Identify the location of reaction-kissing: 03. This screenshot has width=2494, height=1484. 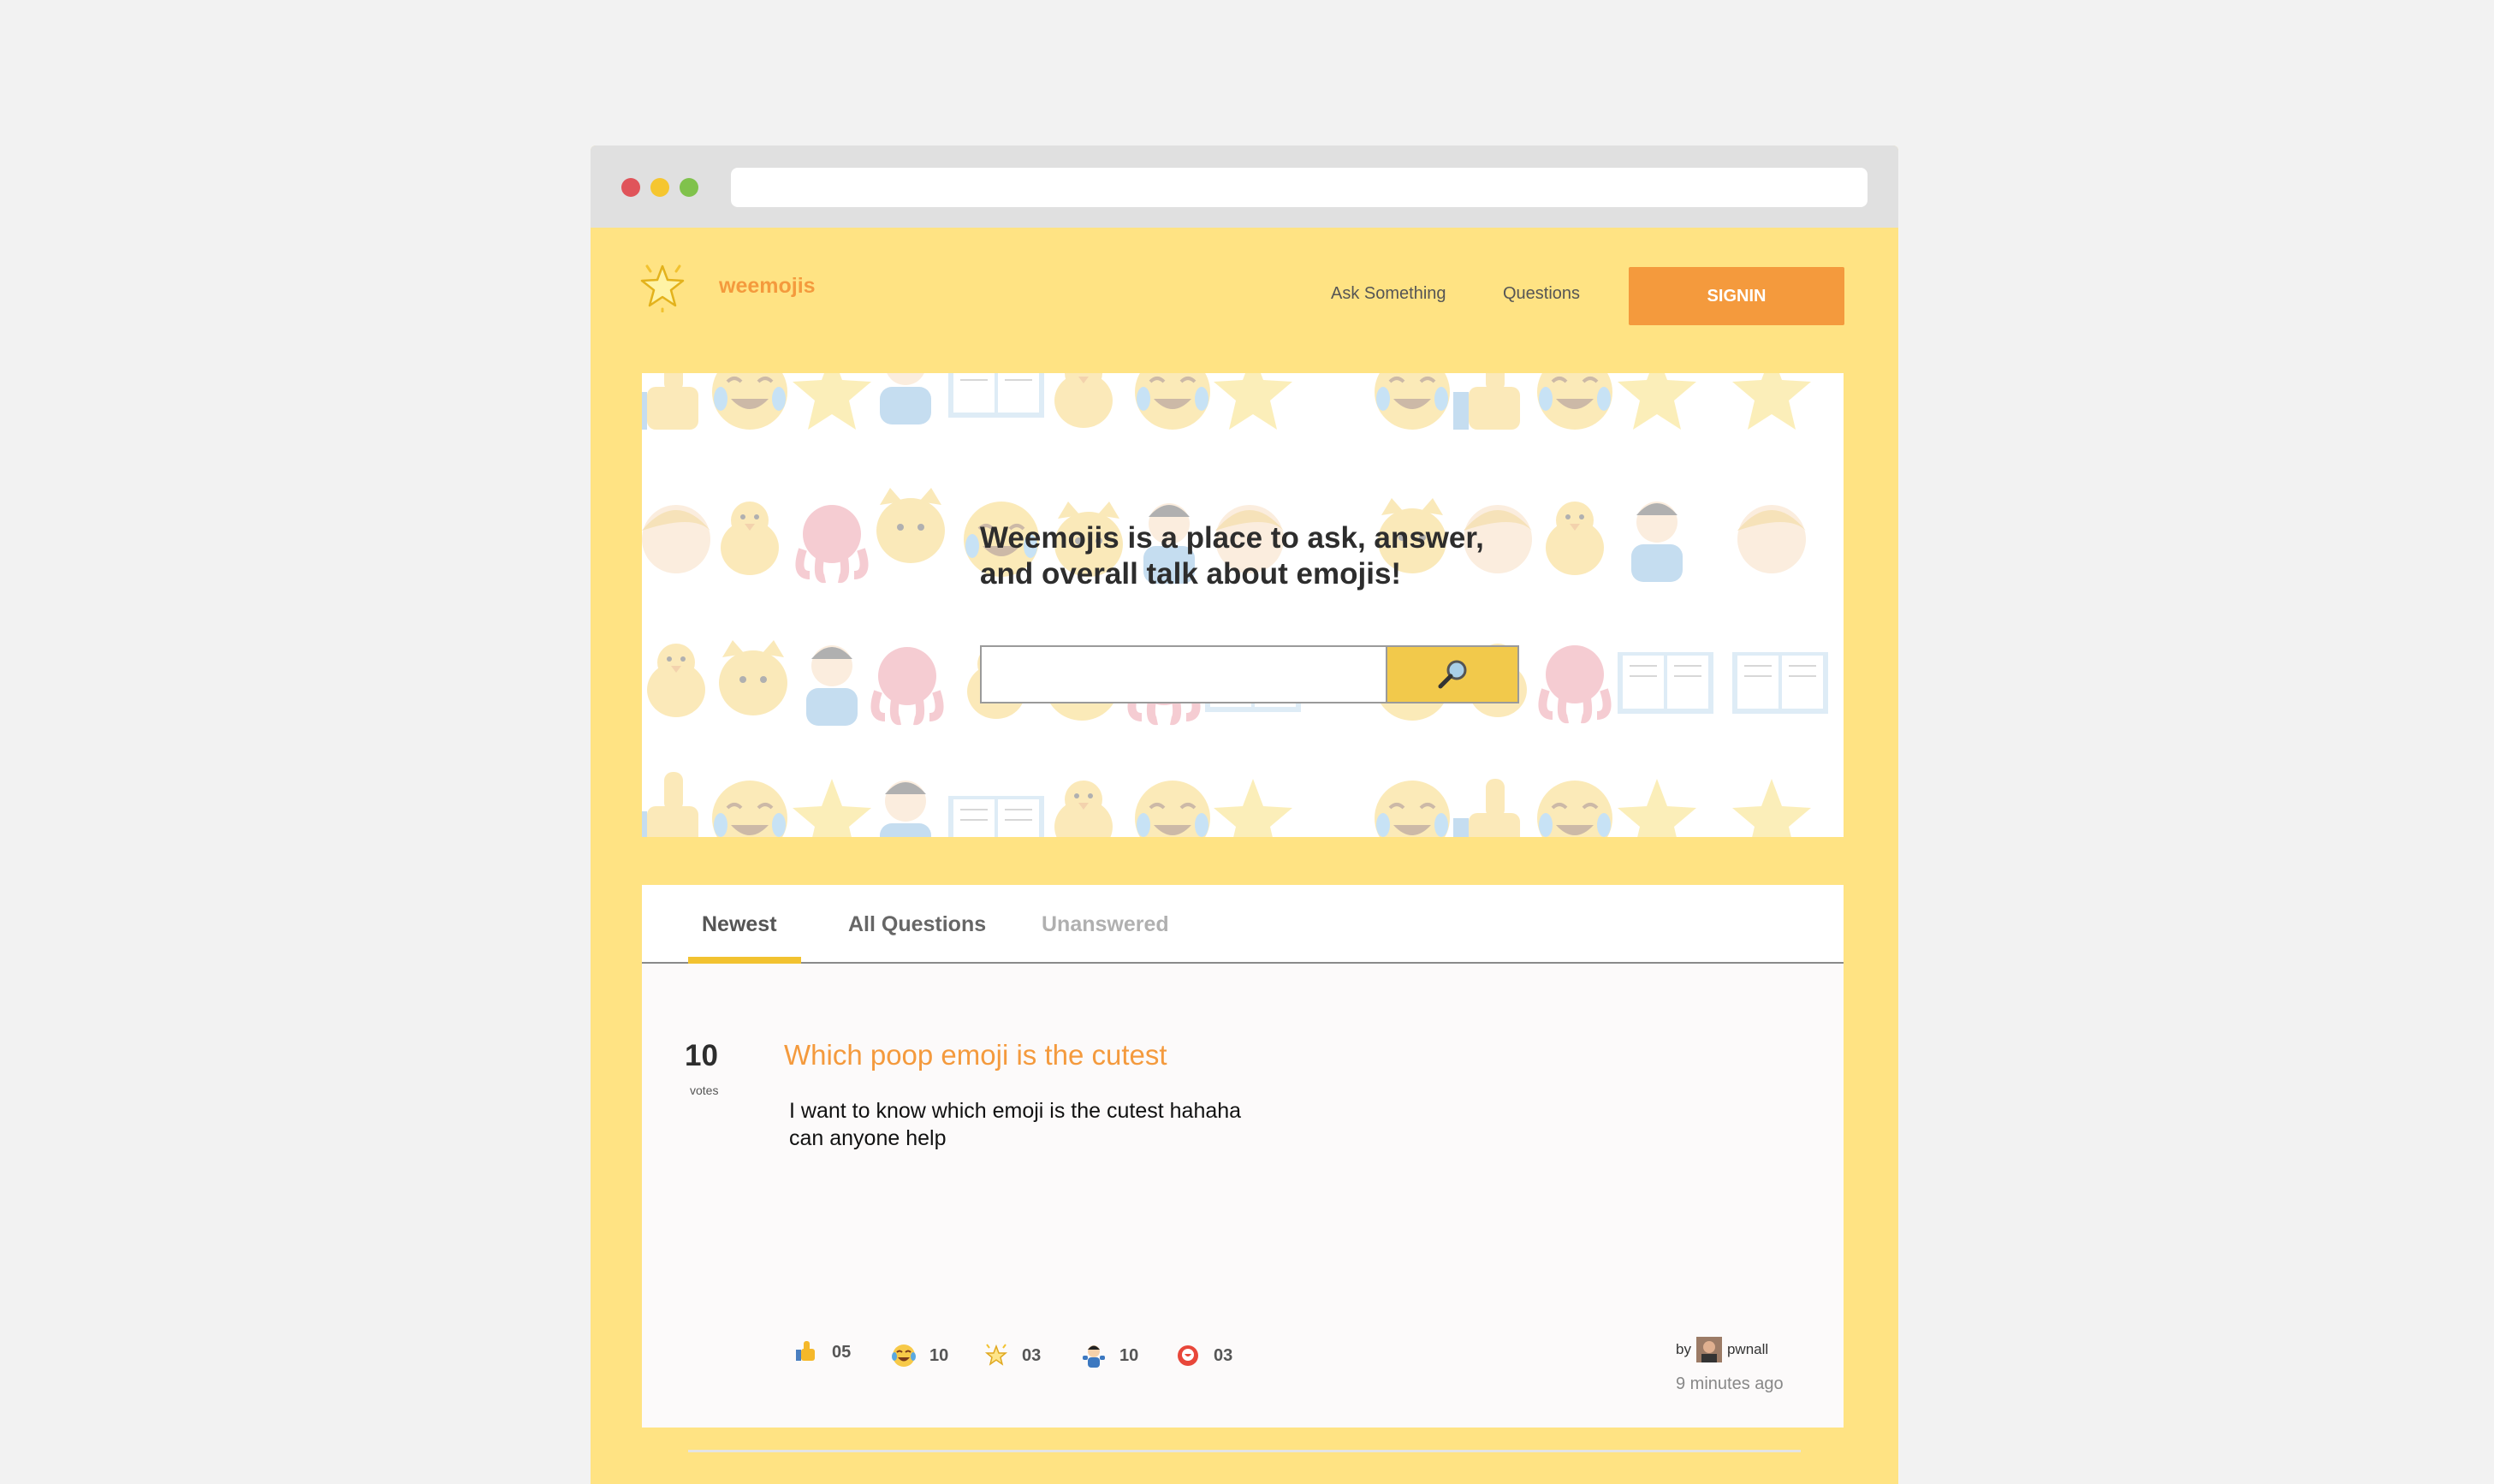
(1203, 1356).